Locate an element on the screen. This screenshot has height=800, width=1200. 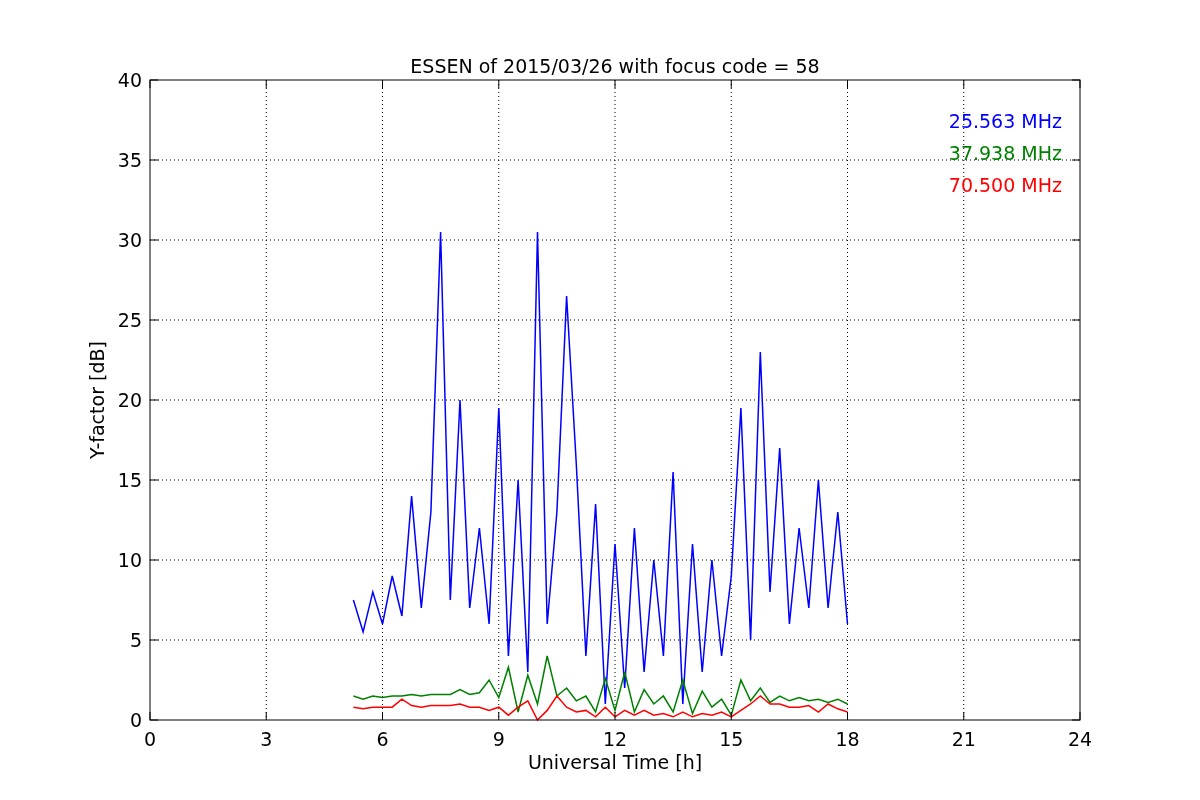
legend-label: 37.938 MHz is located at coordinates (1005, 153).